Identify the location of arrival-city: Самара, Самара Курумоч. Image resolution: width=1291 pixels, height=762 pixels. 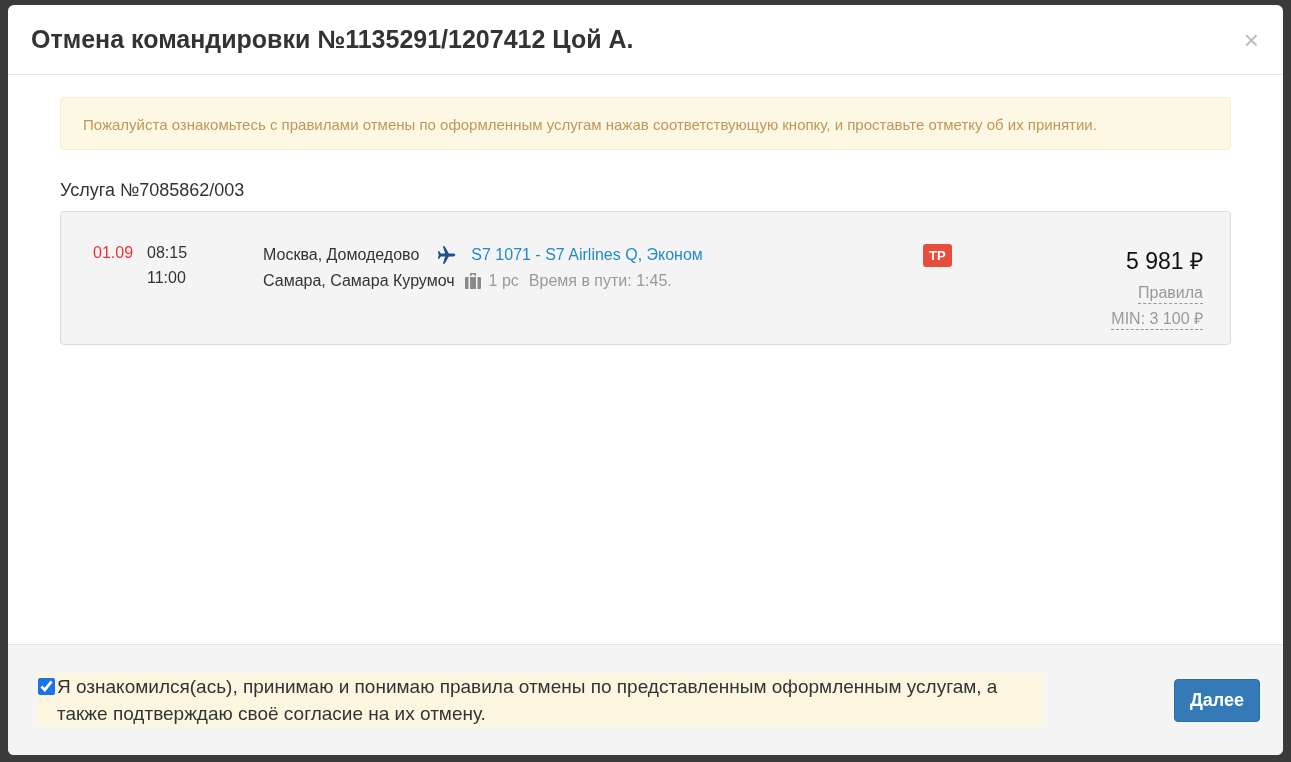
(359, 280).